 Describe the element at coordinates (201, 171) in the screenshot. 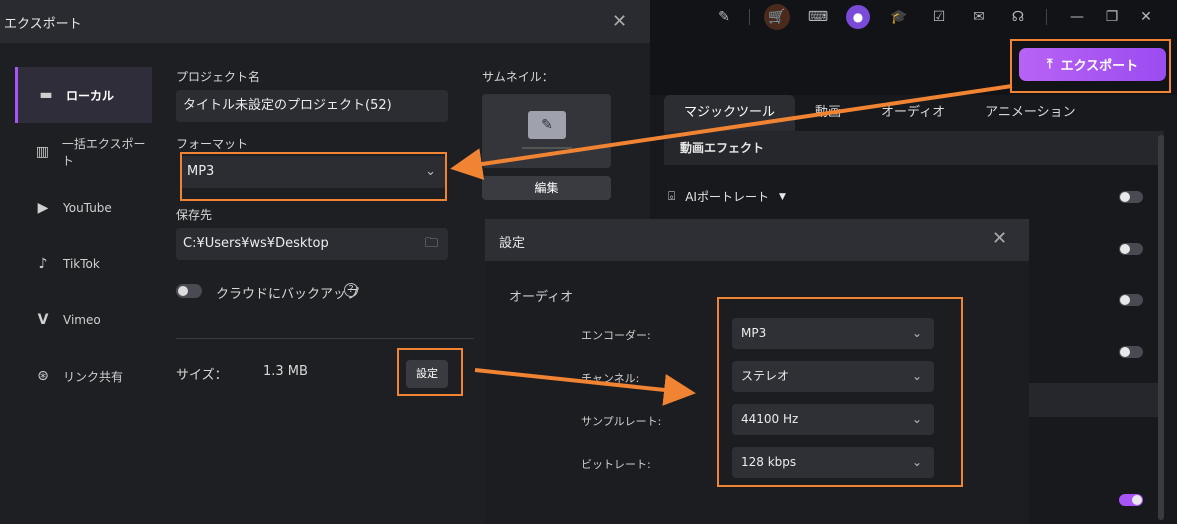

I see `format-value: MP3` at that location.